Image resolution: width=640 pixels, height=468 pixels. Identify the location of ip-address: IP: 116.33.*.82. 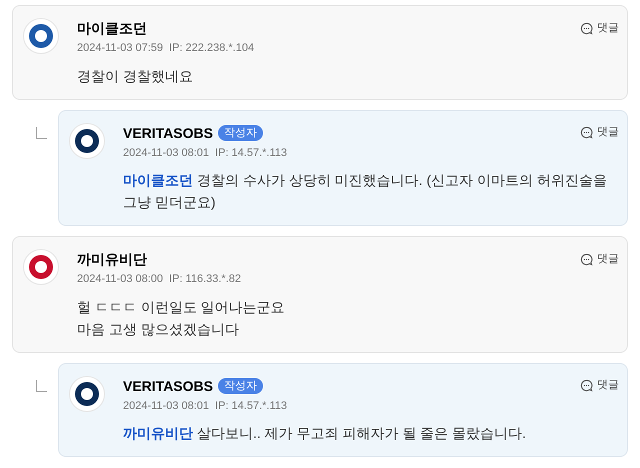
(205, 279).